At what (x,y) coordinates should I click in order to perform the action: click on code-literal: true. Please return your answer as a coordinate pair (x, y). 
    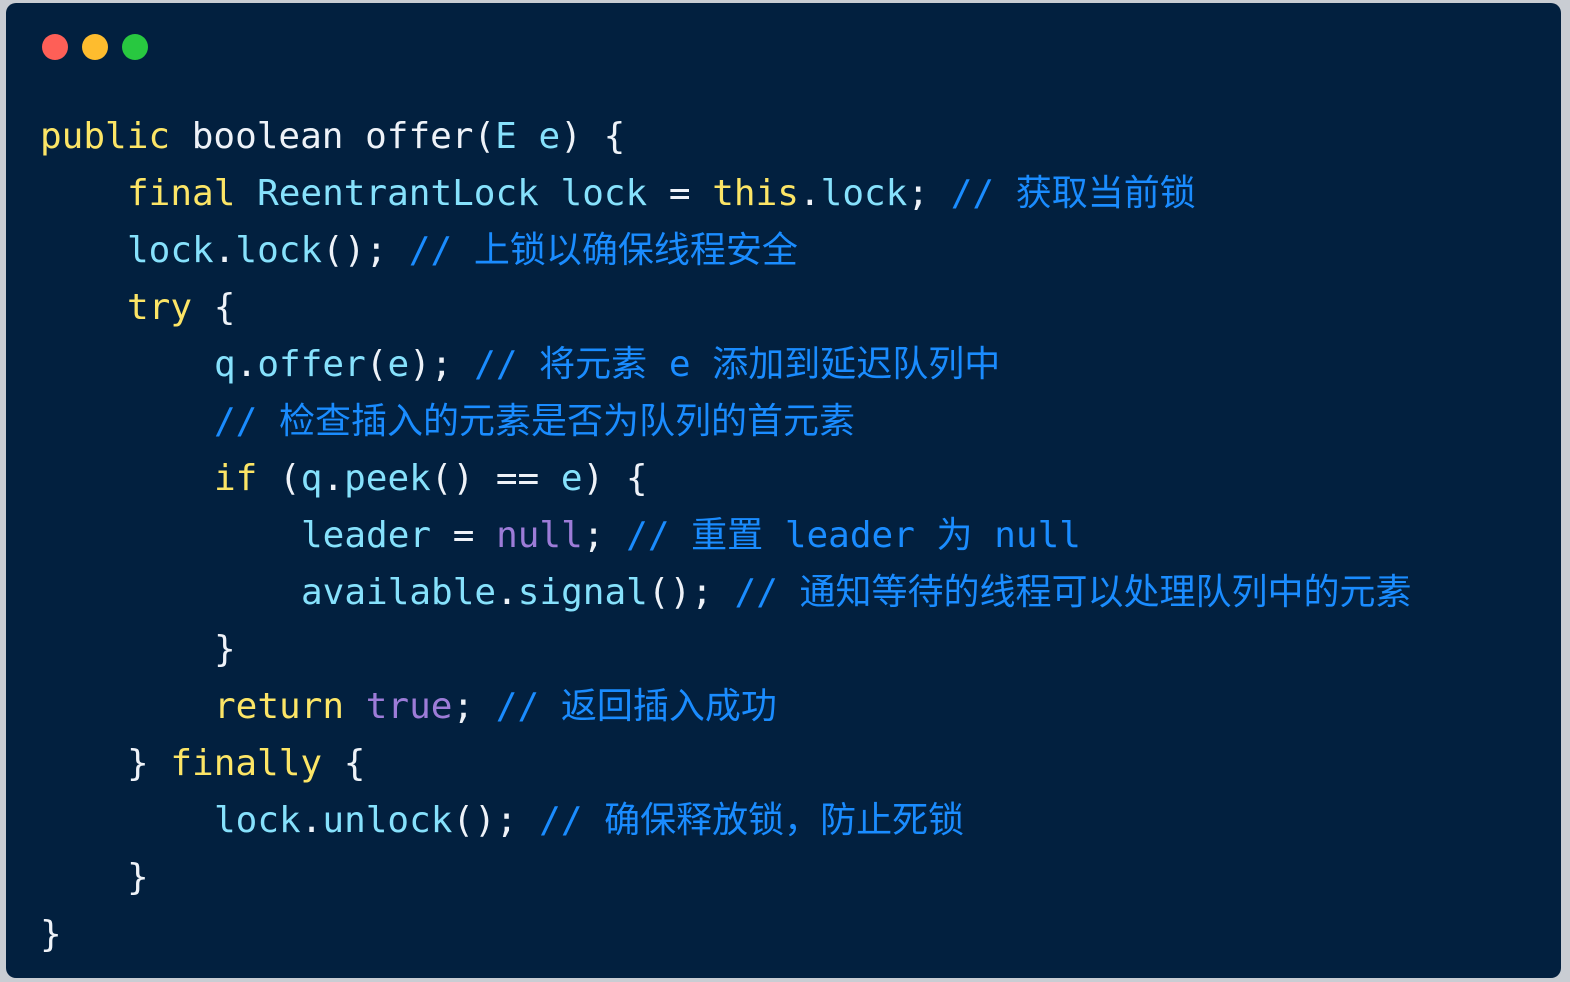
    Looking at the image, I should click on (409, 706).